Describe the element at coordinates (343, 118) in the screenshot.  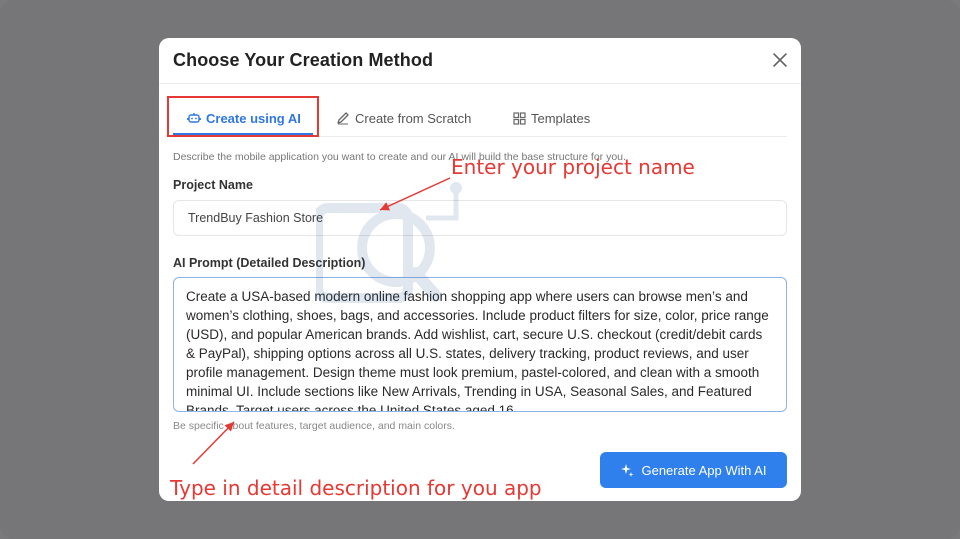
I see `pencil-icon` at that location.